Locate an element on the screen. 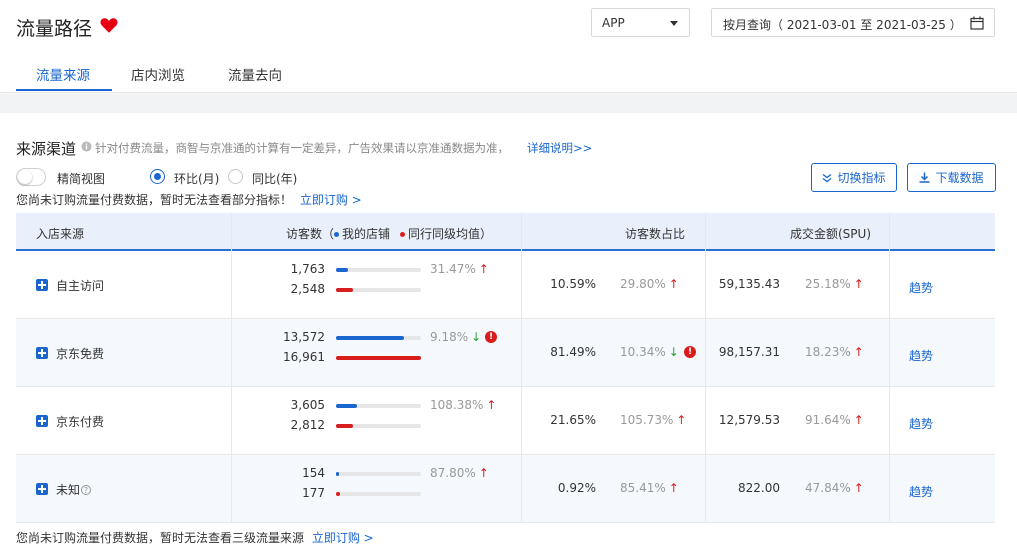  header-visitors-close: ） is located at coordinates (486, 234).